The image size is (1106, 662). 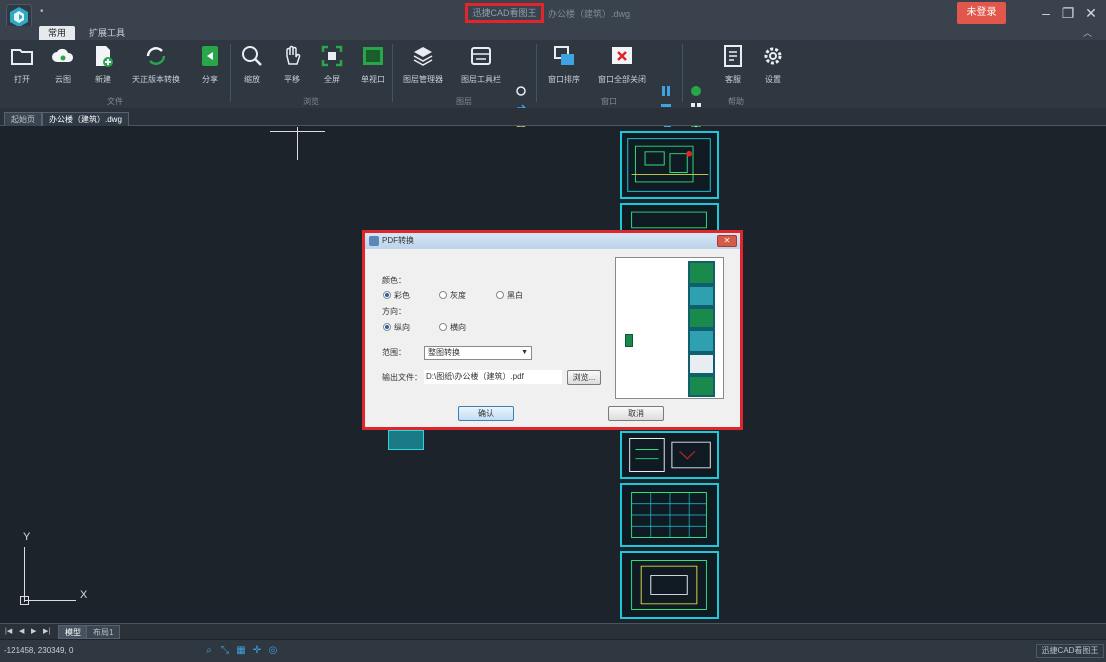 What do you see at coordinates (27, 537) in the screenshot?
I see `ucs-y-label: Y` at bounding box center [27, 537].